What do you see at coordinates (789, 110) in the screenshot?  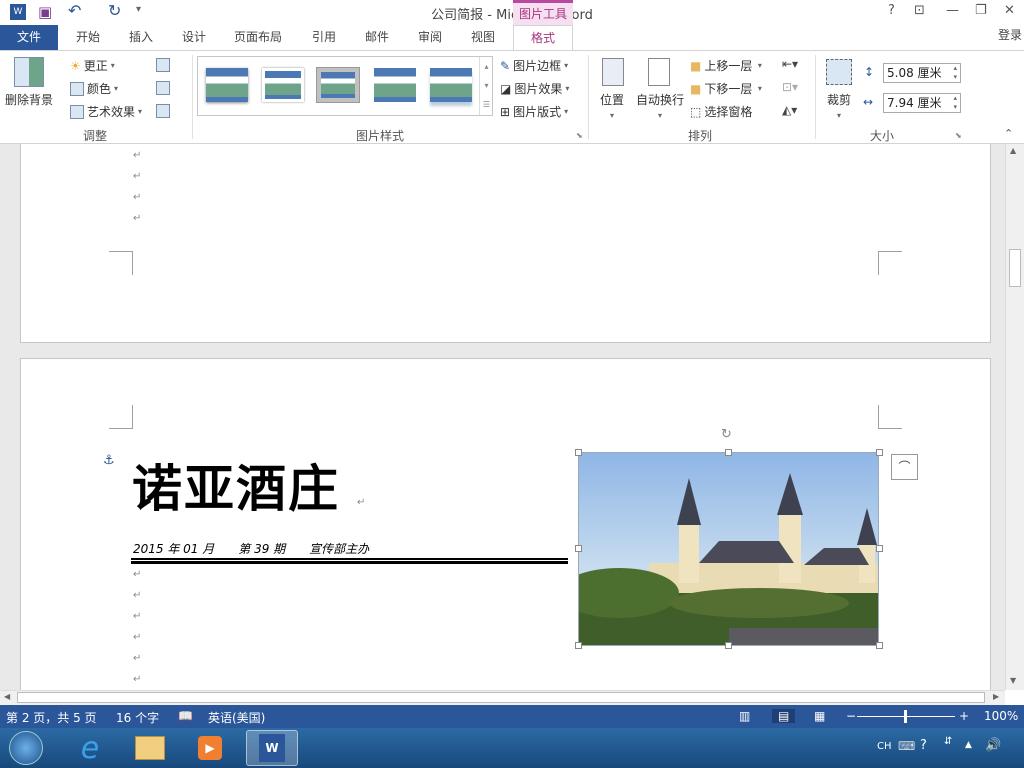 I see `rotate-icon: ◭▾` at bounding box center [789, 110].